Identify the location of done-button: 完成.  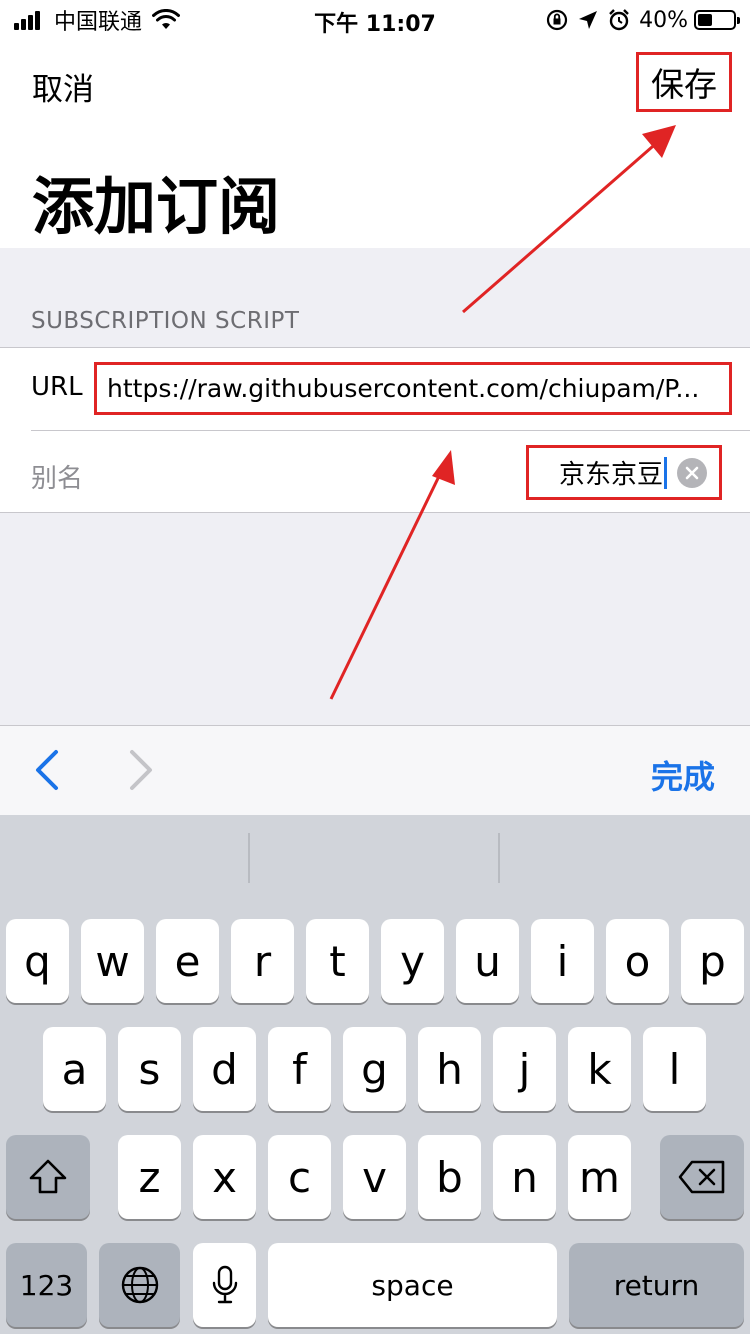
(683, 775).